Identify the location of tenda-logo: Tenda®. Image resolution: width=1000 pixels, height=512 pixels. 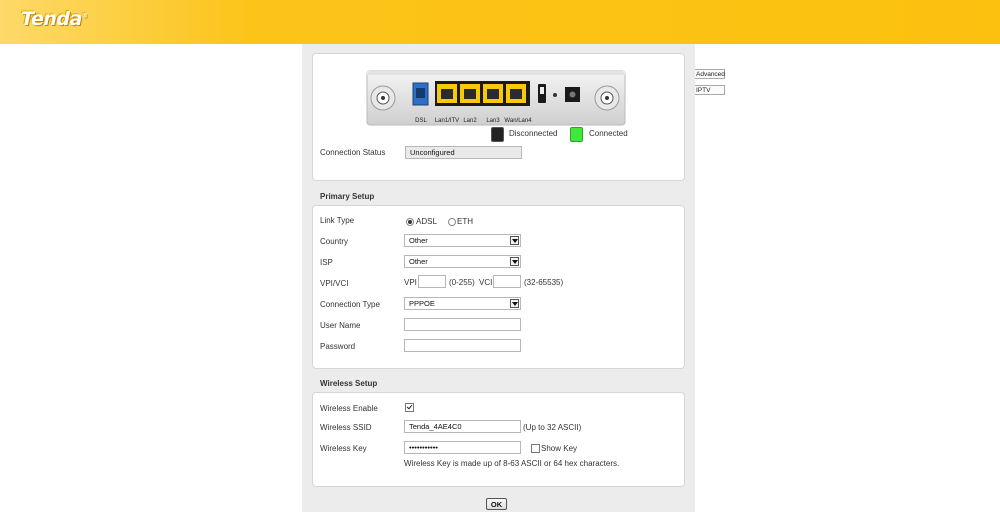
(54, 19).